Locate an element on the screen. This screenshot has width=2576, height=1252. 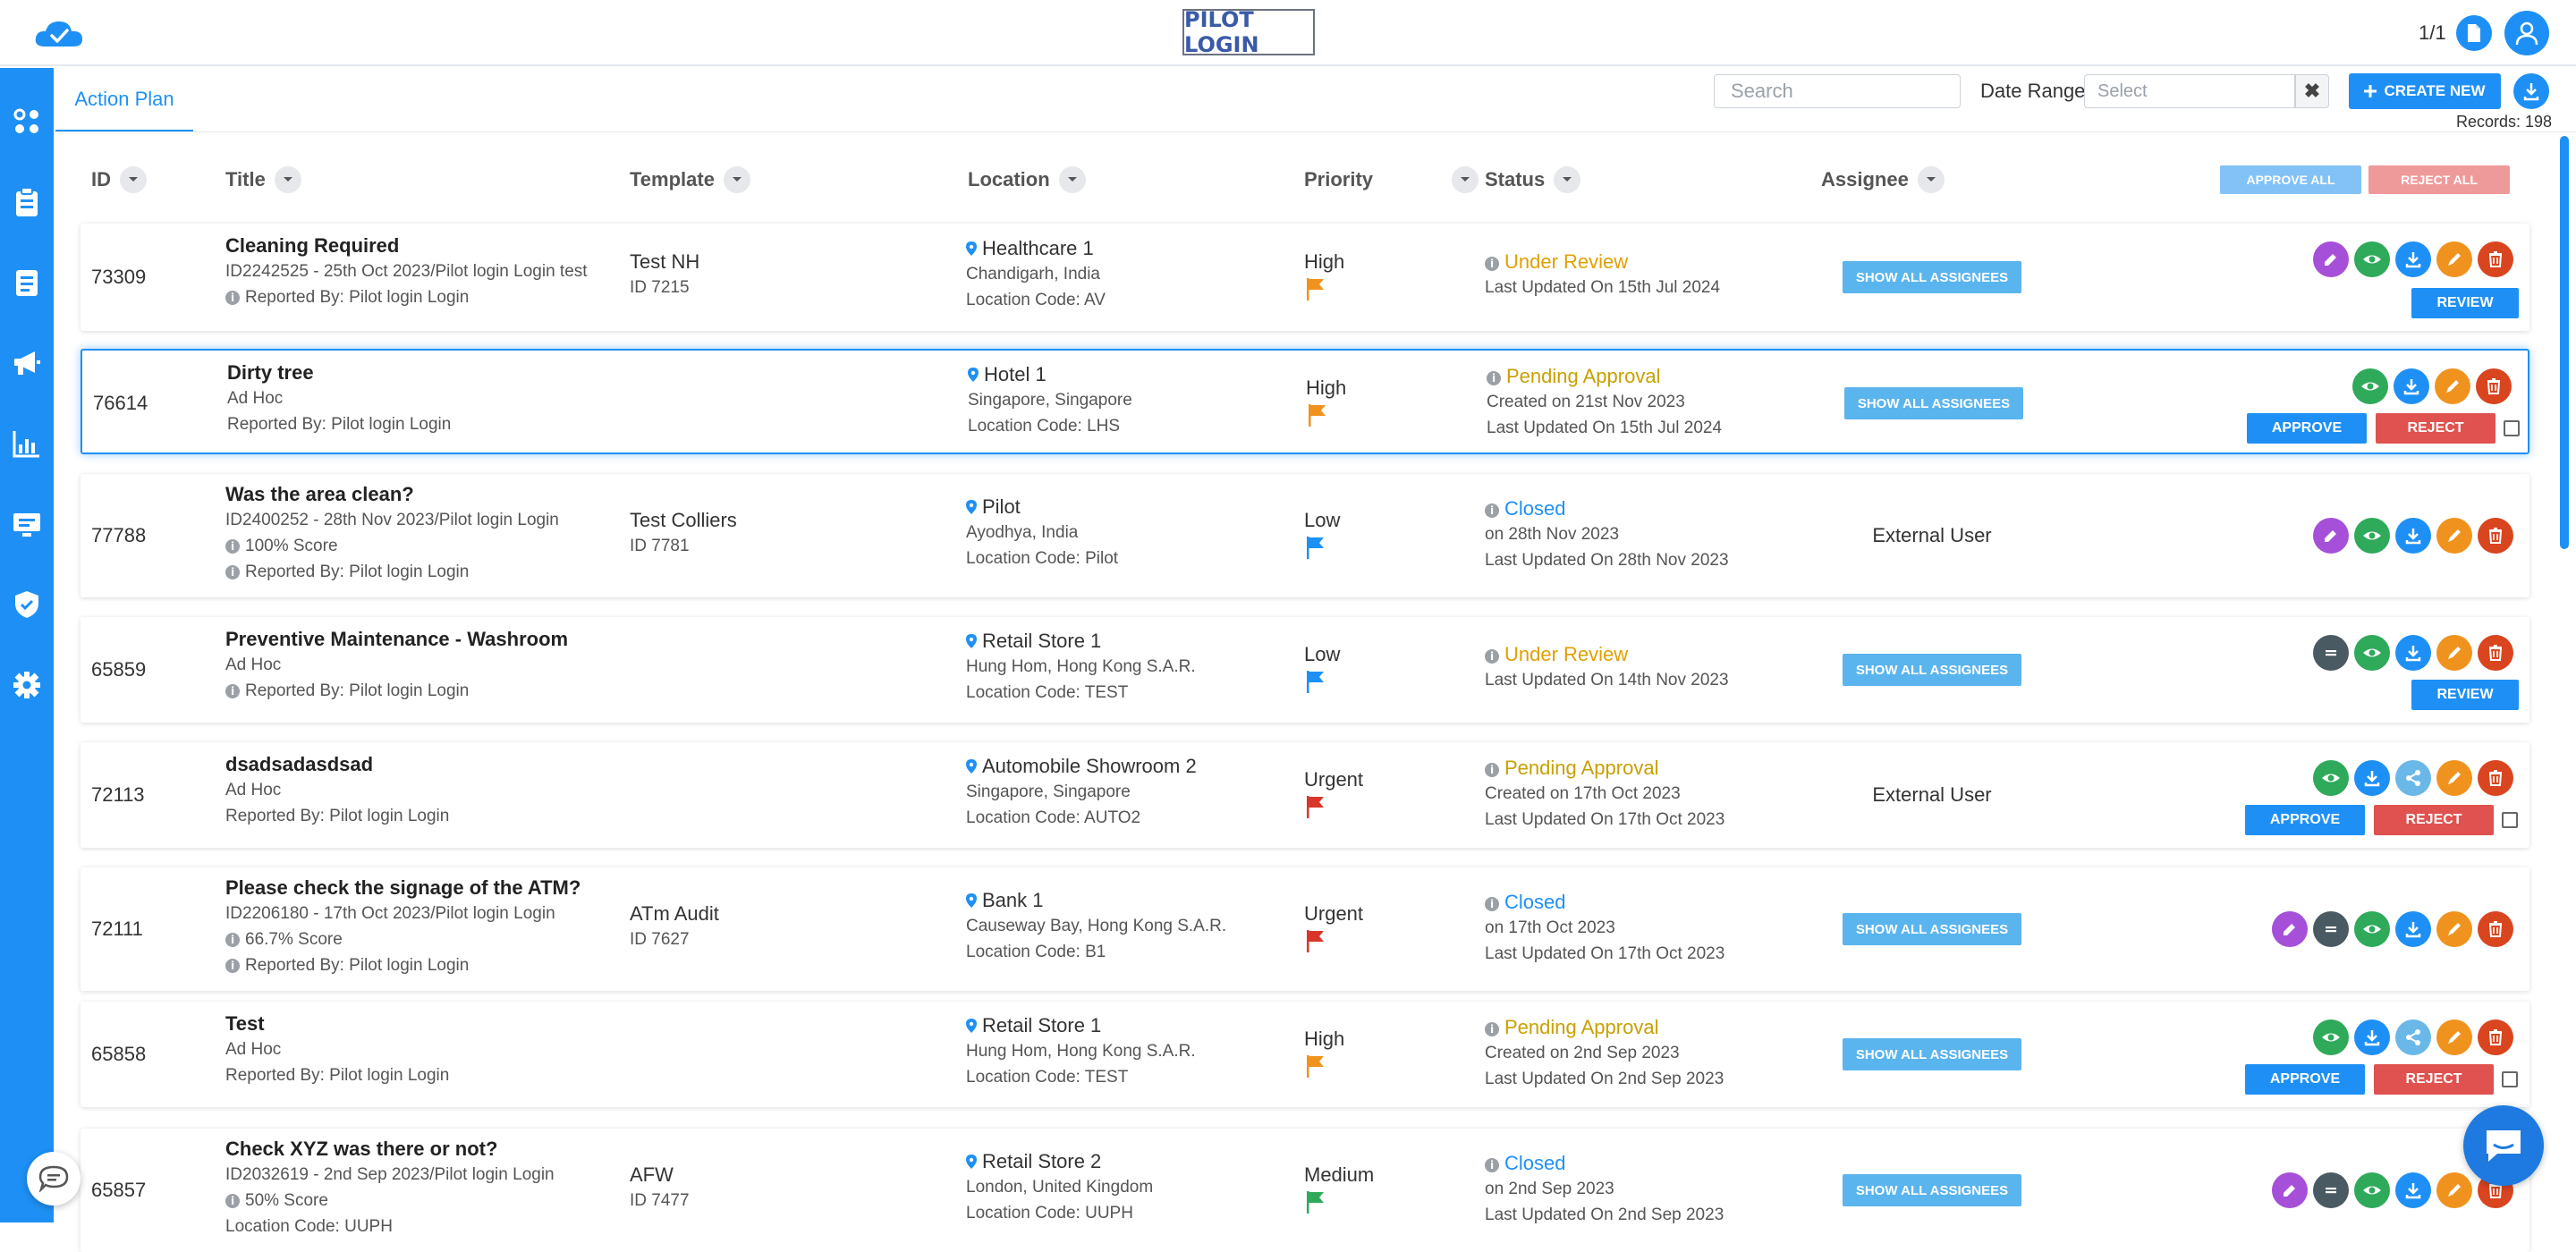
dashboard-icon is located at coordinates (27, 122).